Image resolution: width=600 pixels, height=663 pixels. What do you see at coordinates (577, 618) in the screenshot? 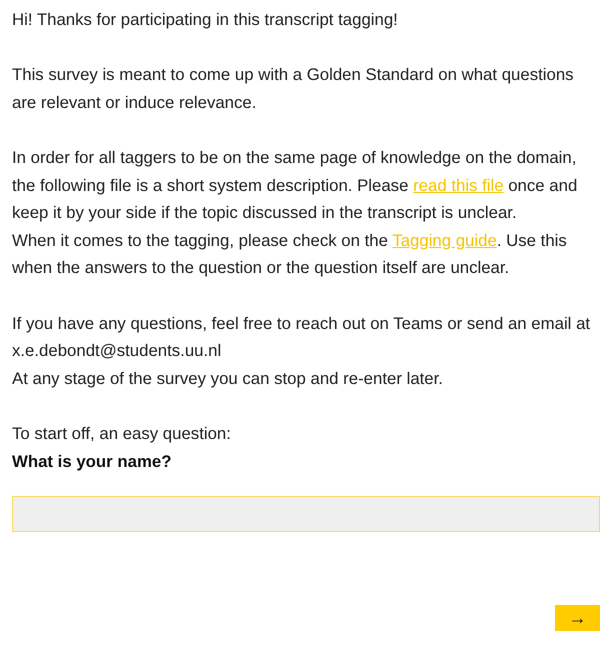
I see `next-button: →` at bounding box center [577, 618].